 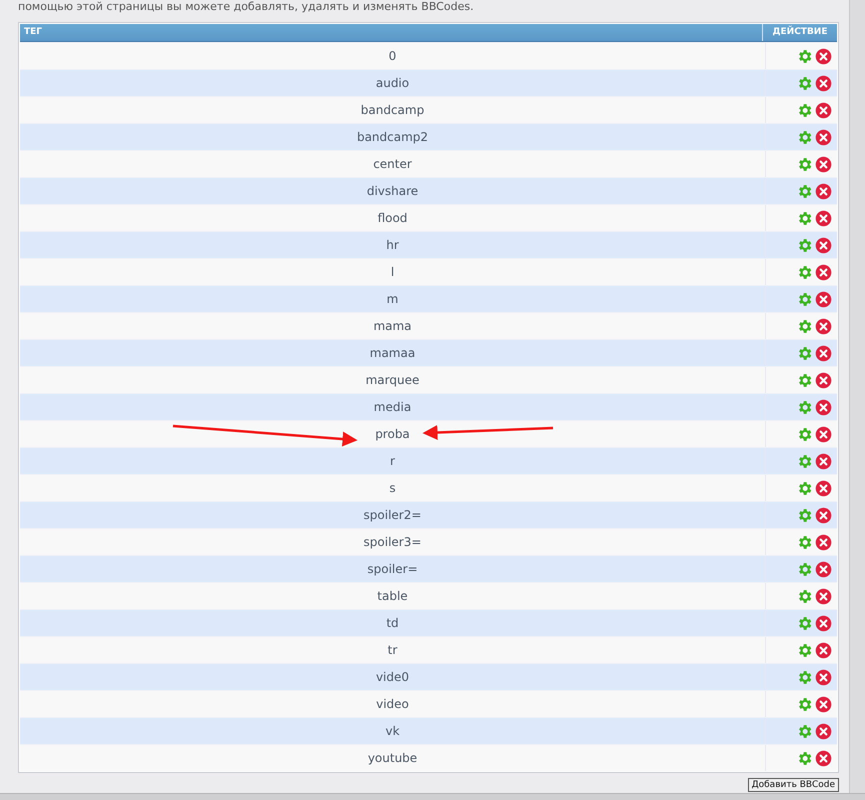 I want to click on tag-text: mamaa, so click(x=393, y=353).